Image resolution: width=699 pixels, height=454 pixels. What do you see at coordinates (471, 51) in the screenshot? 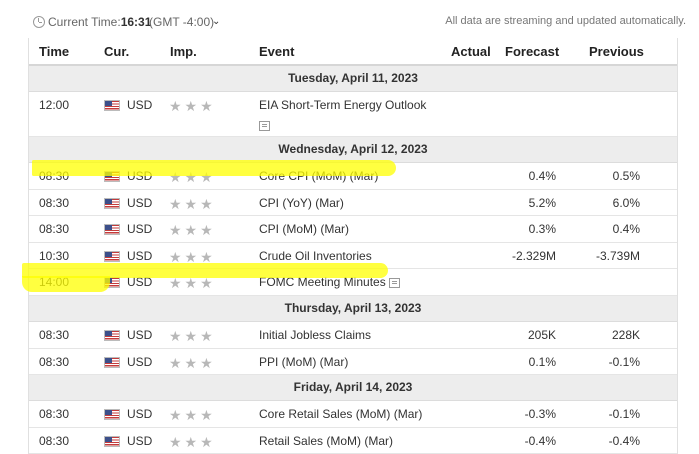
I see `col-actual: Actual` at bounding box center [471, 51].